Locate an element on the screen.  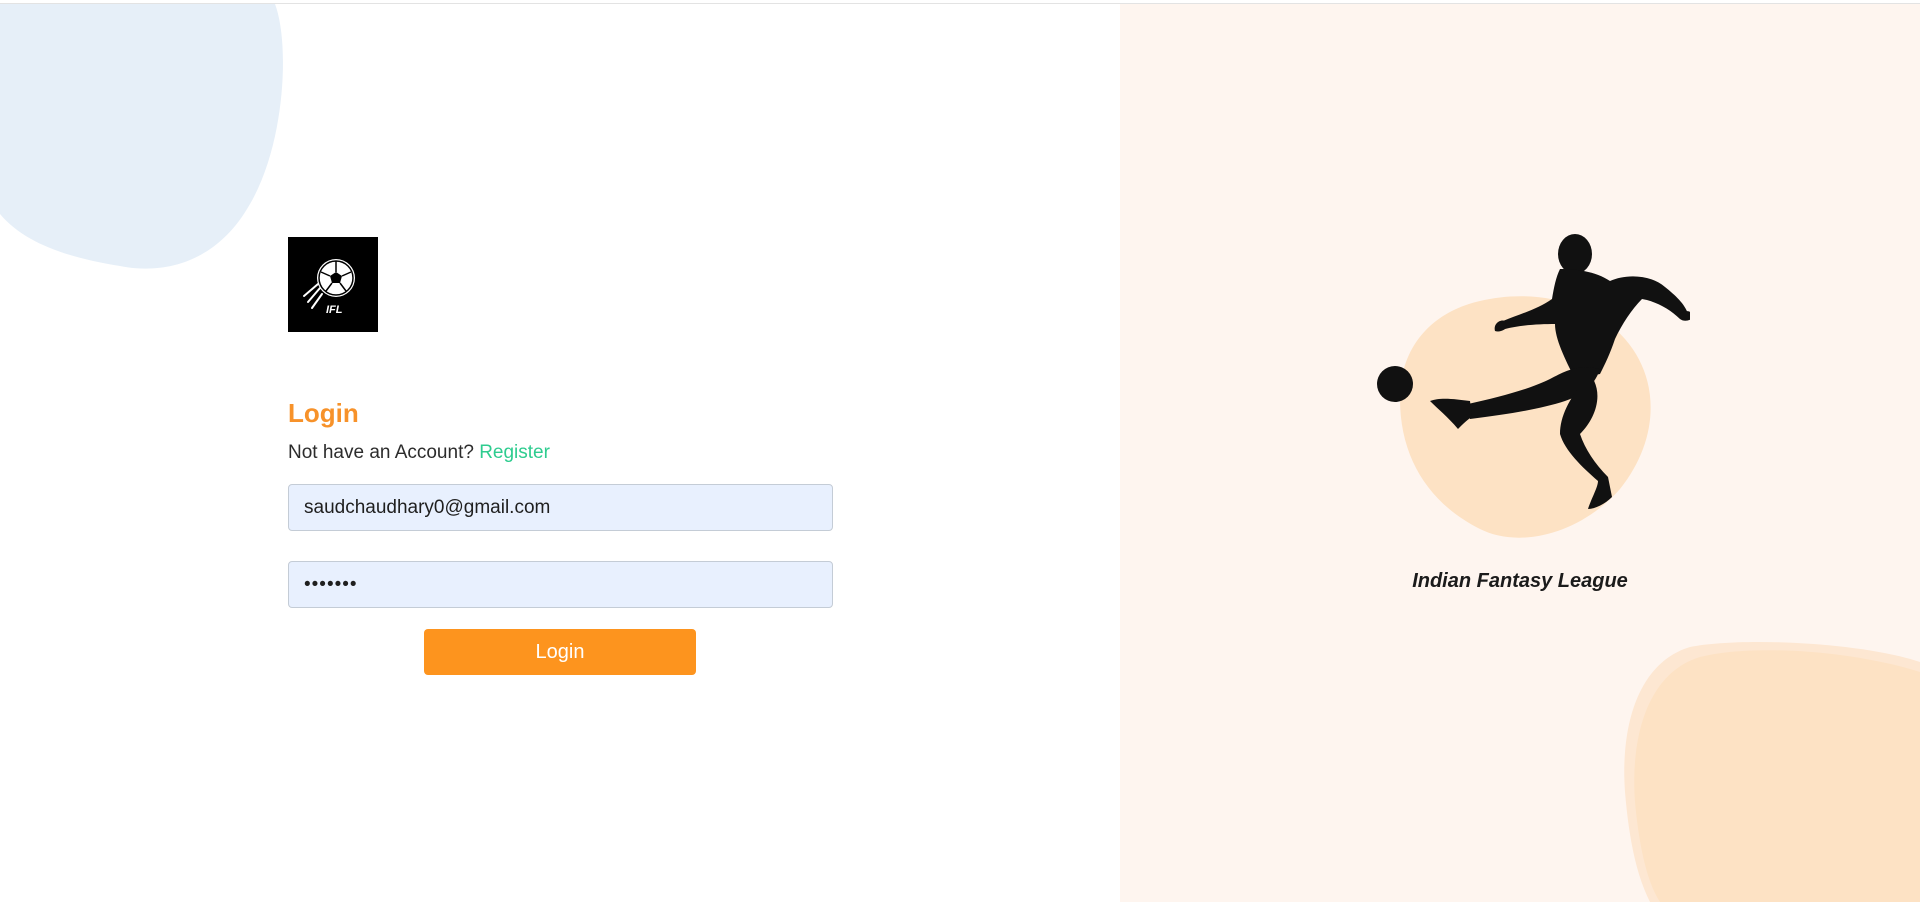
register-link: Register is located at coordinates (514, 452).